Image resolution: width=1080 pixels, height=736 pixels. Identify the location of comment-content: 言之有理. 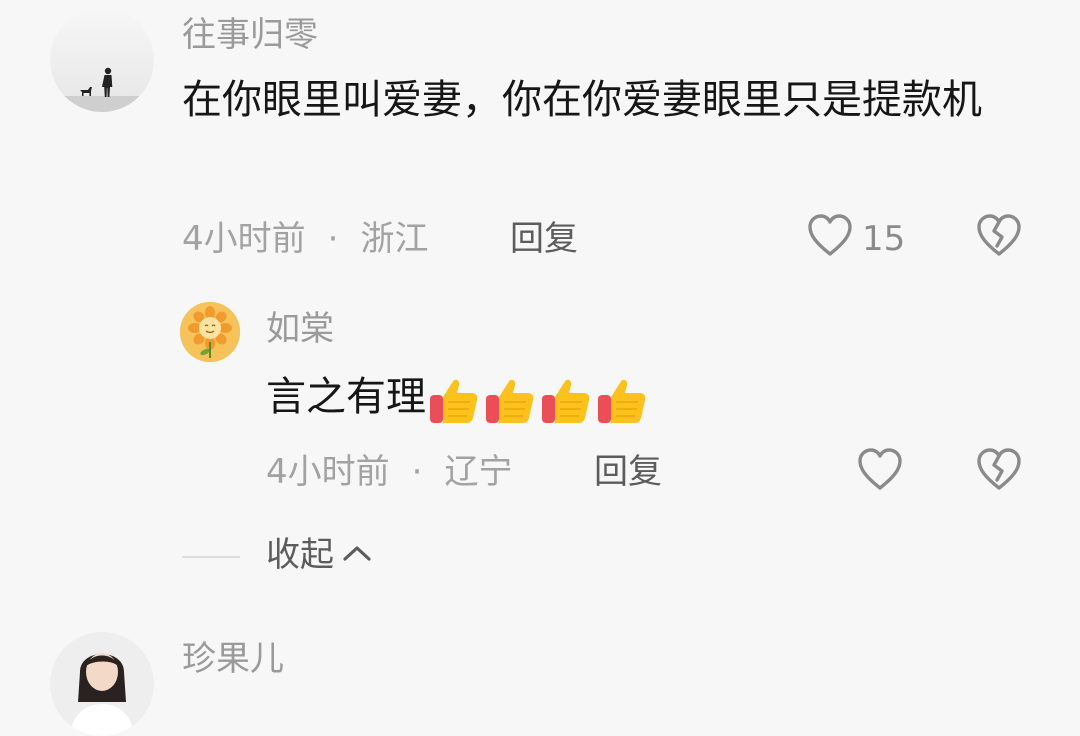
(457, 397).